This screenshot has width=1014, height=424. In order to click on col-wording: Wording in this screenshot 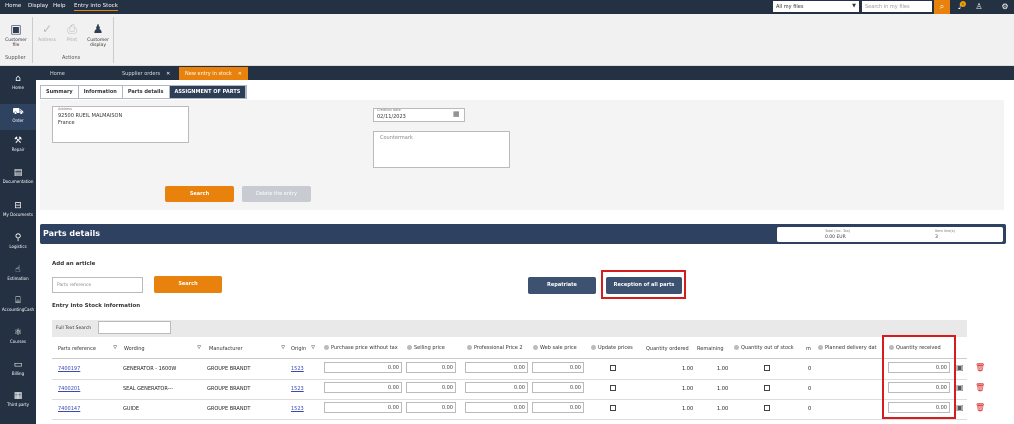, I will do `click(134, 349)`.